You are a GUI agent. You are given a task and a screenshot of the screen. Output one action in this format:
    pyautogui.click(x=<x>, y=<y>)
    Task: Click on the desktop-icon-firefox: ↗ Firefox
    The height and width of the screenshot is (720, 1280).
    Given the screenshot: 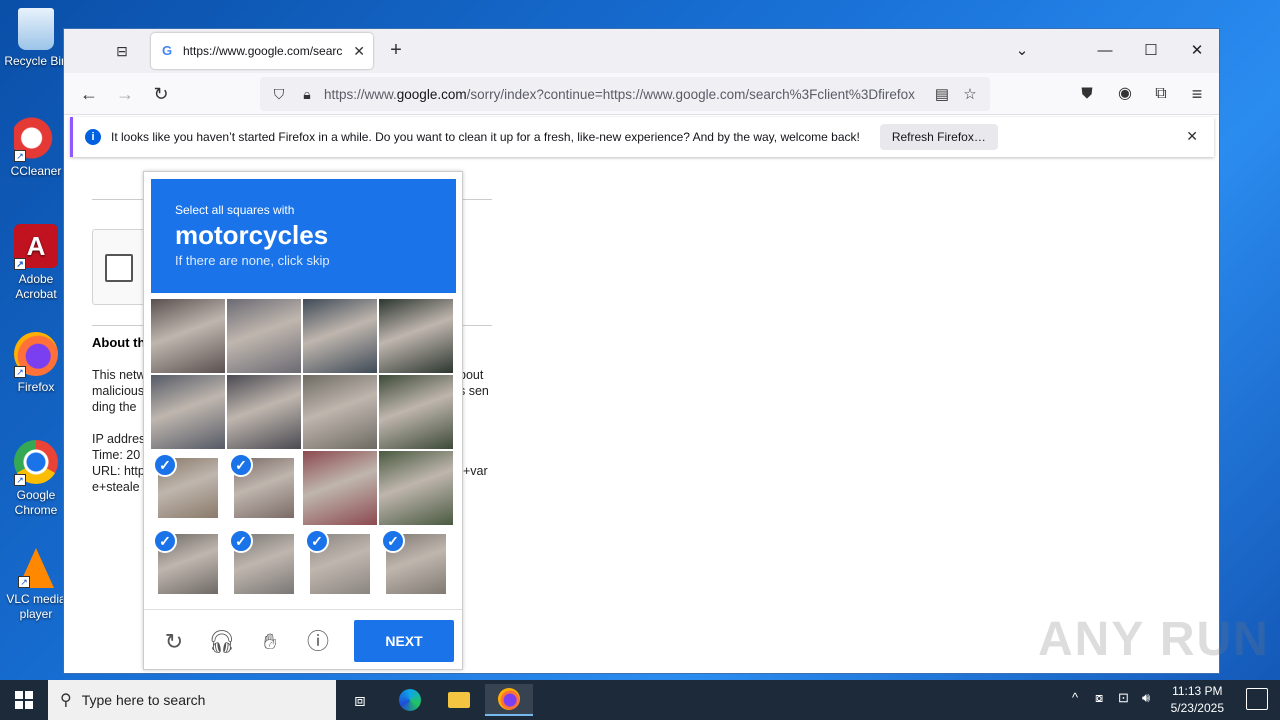 What is the action you would take?
    pyautogui.click(x=36, y=363)
    